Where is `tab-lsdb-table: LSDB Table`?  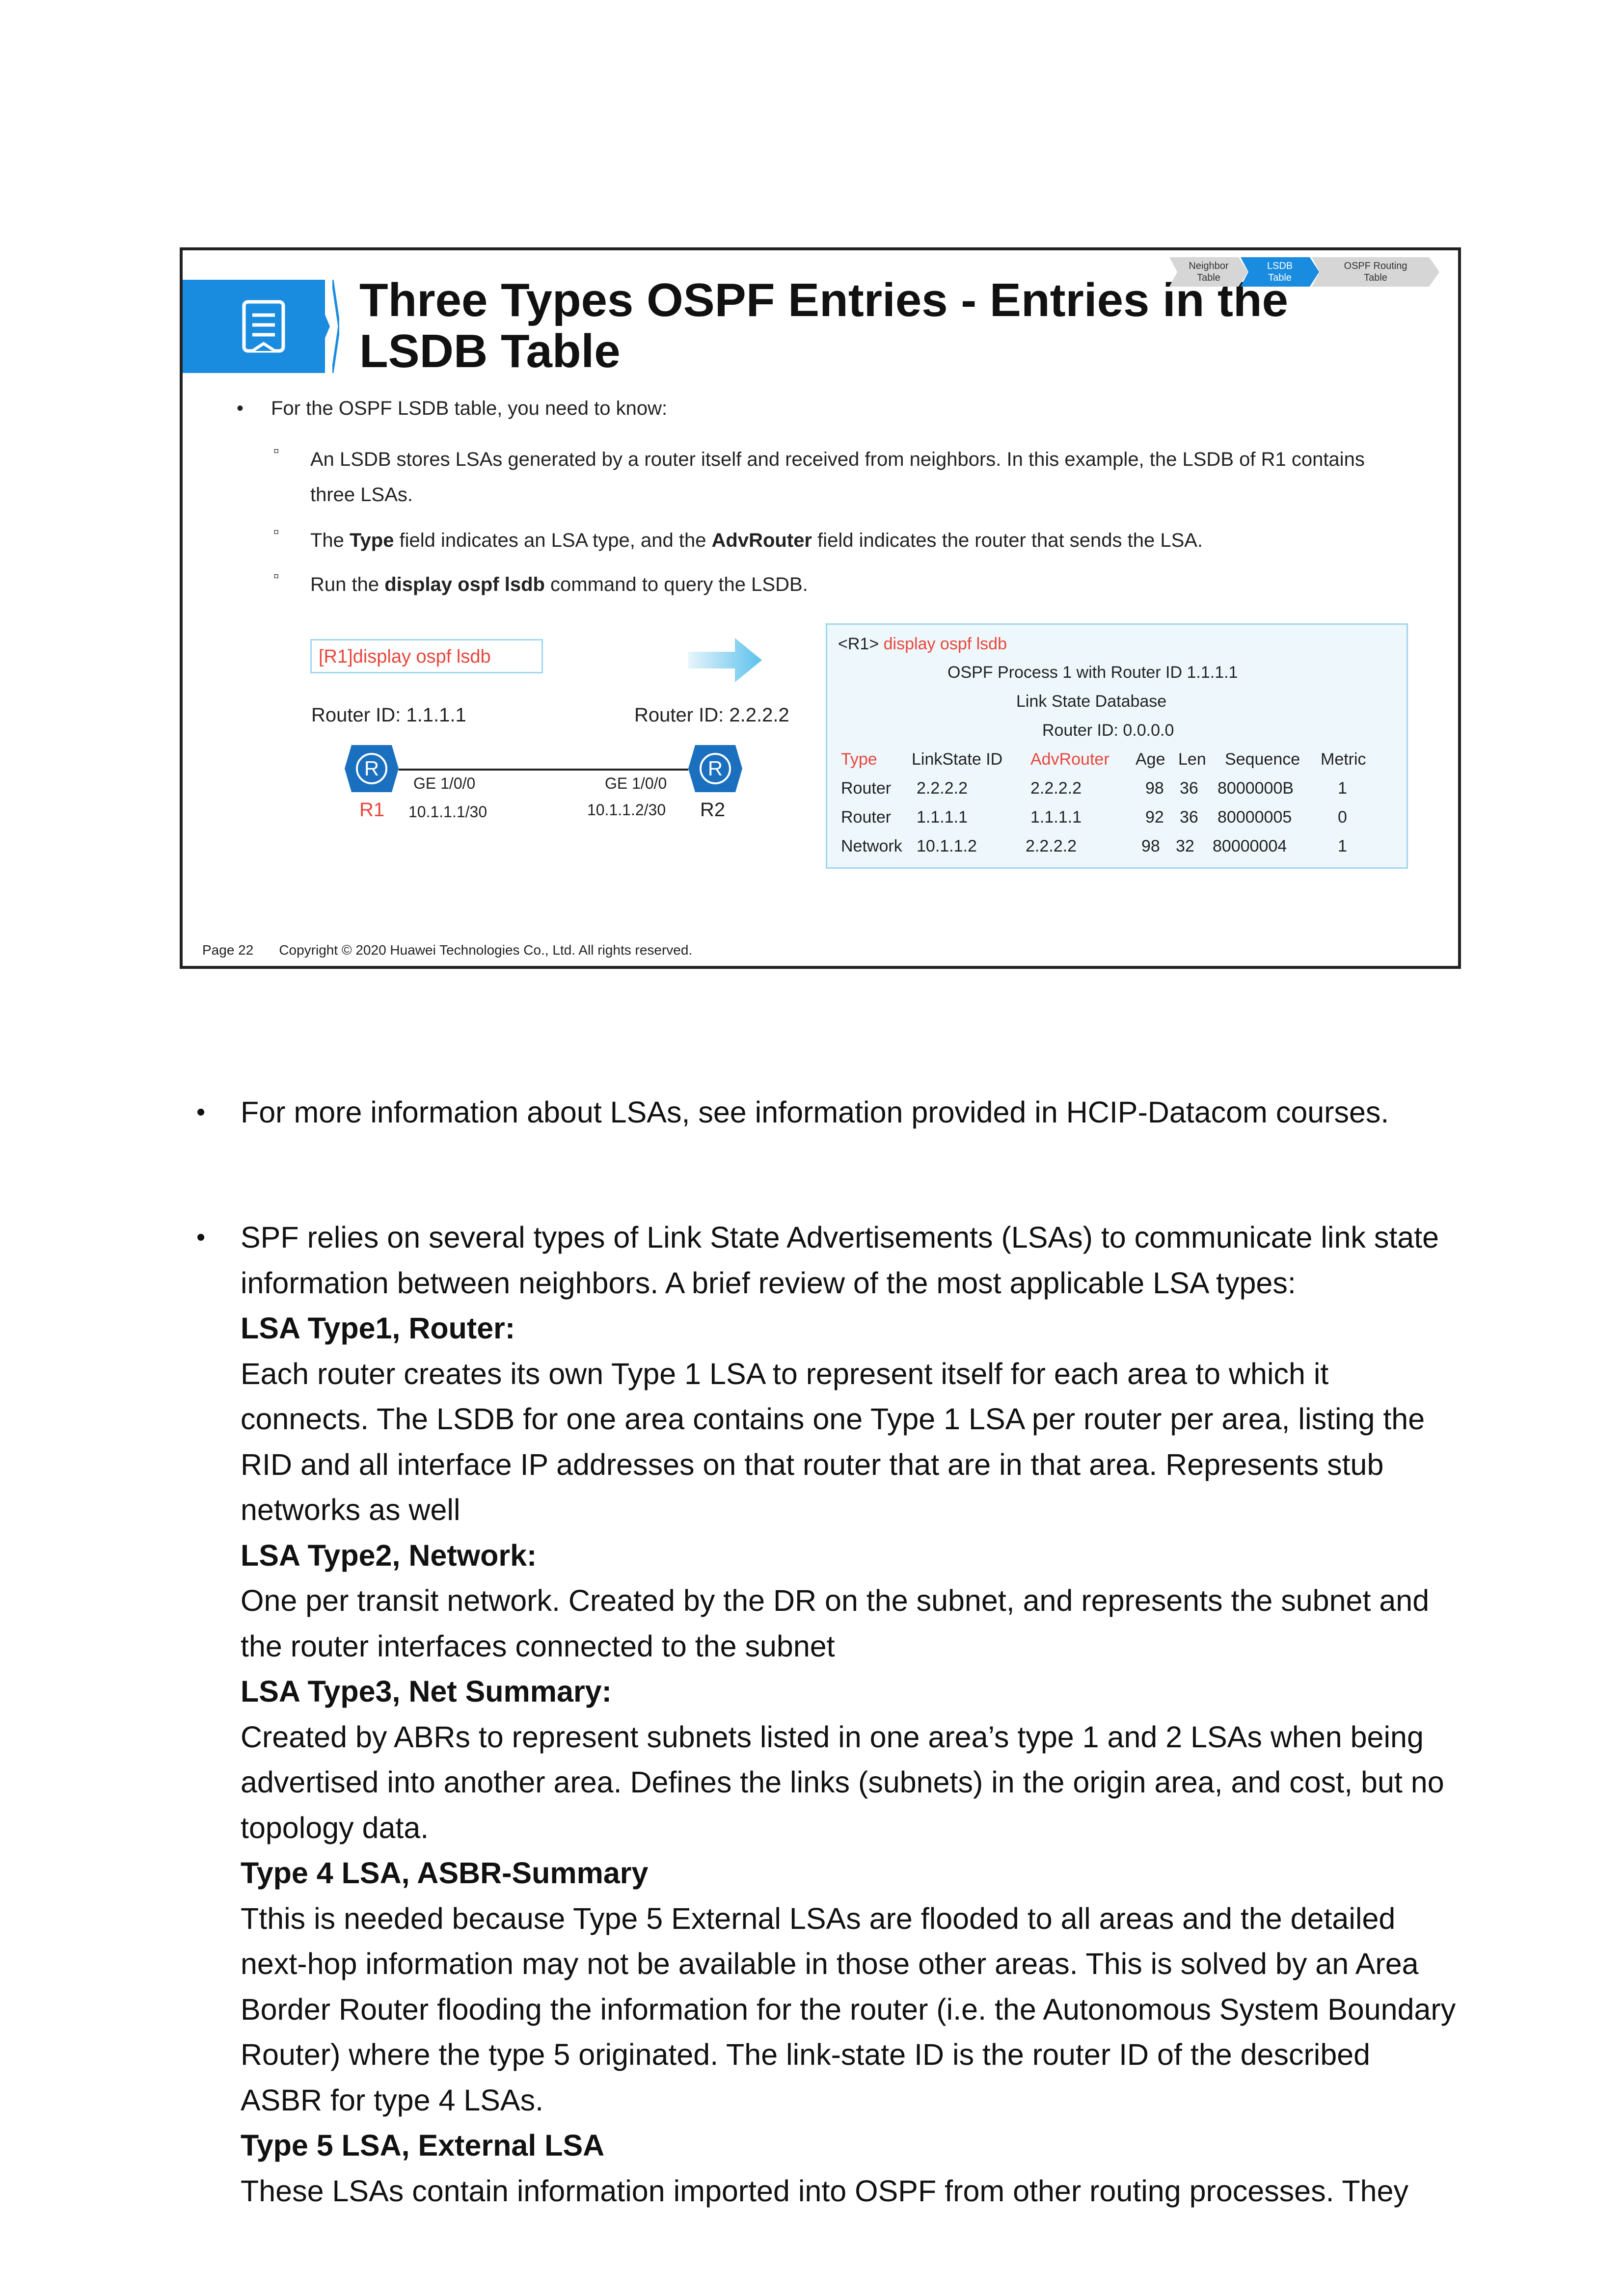
tab-lsdb-table: LSDB Table is located at coordinates (1280, 272).